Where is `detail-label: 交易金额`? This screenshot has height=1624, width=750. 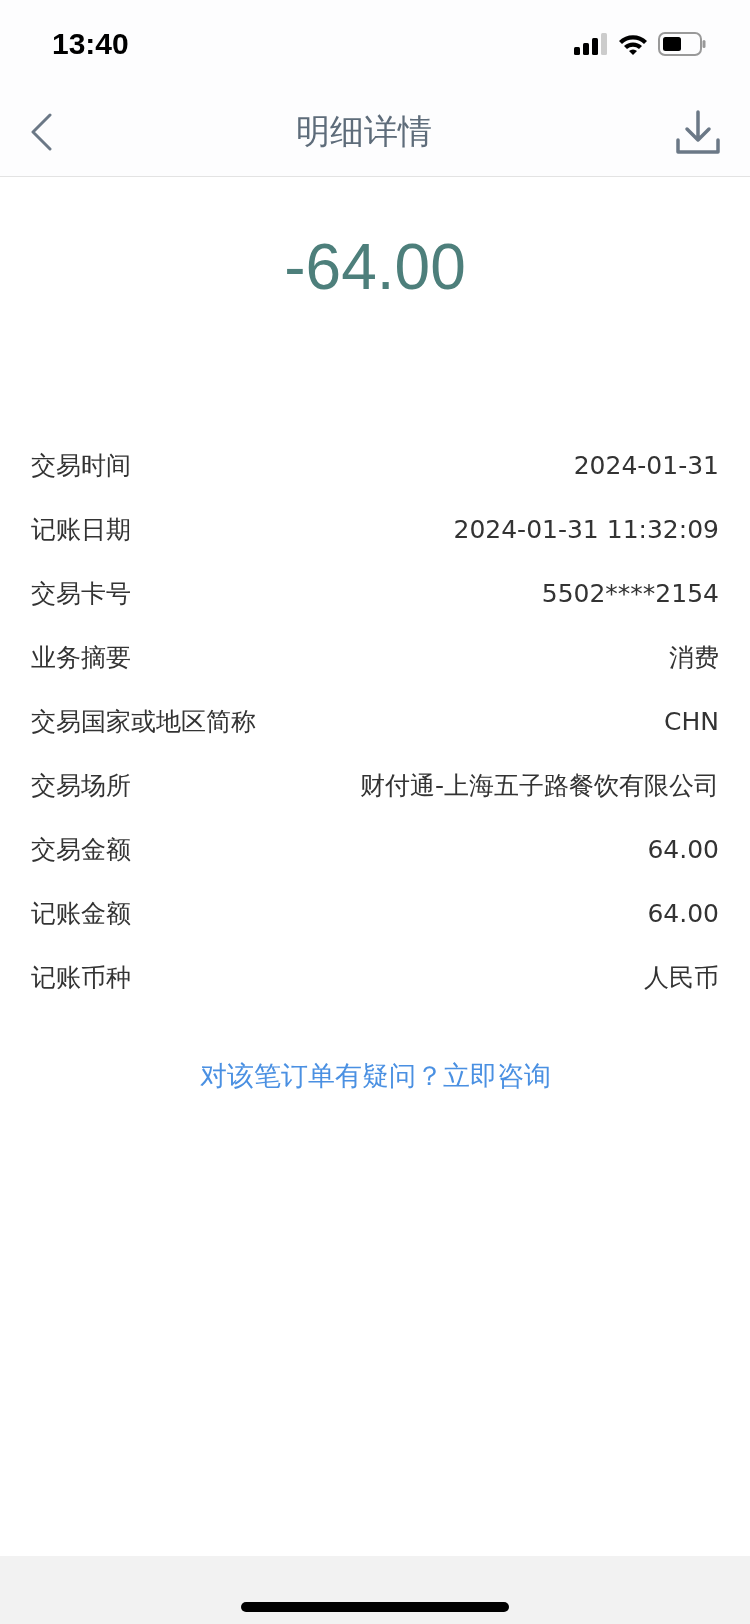 detail-label: 交易金额 is located at coordinates (81, 850).